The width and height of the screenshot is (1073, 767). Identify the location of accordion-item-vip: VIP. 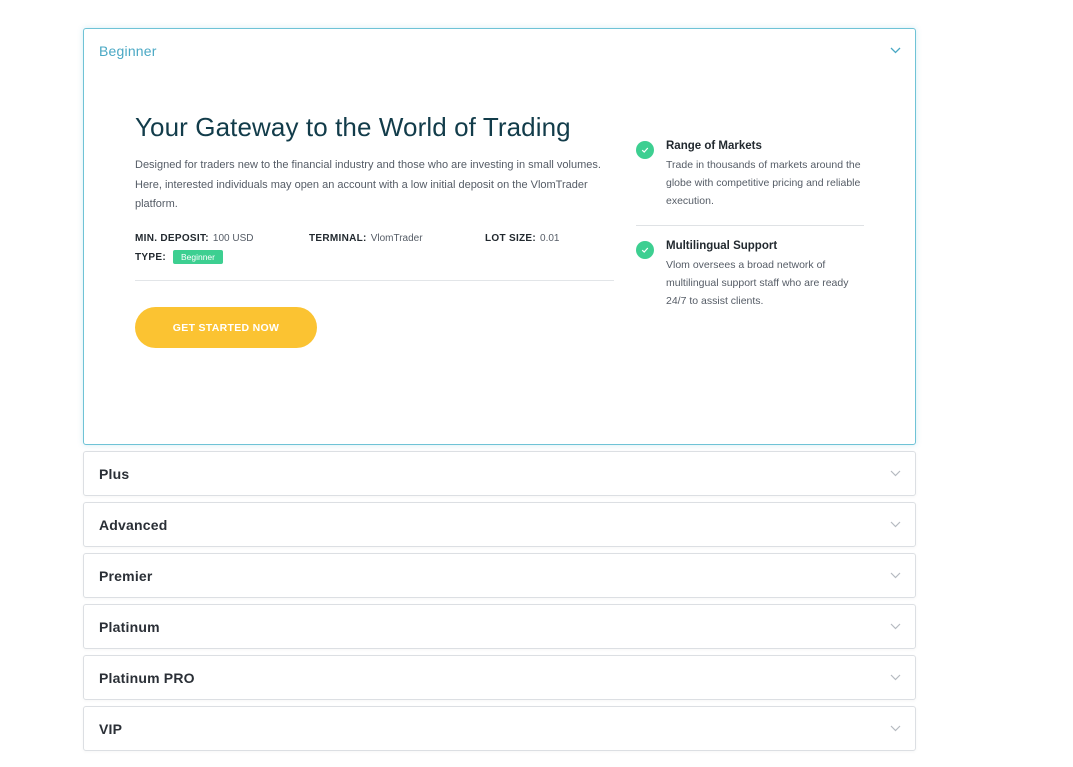
(499, 728).